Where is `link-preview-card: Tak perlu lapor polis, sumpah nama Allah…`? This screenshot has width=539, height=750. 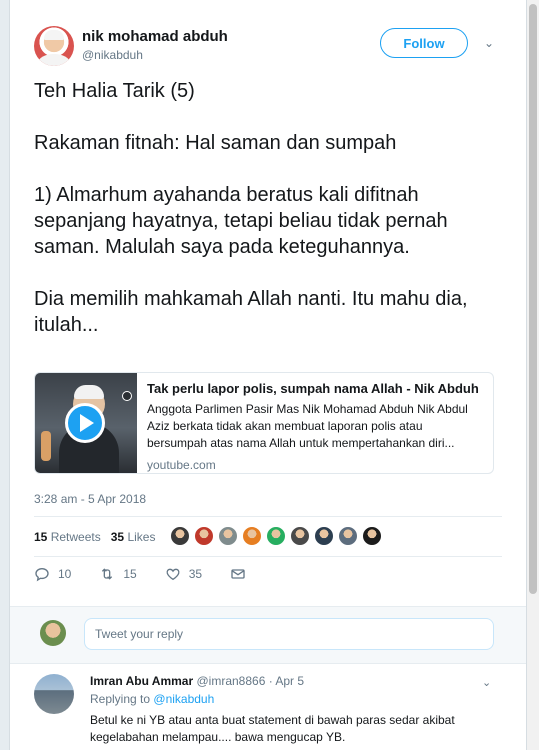 link-preview-card: Tak perlu lapor polis, sumpah nama Allah… is located at coordinates (264, 423).